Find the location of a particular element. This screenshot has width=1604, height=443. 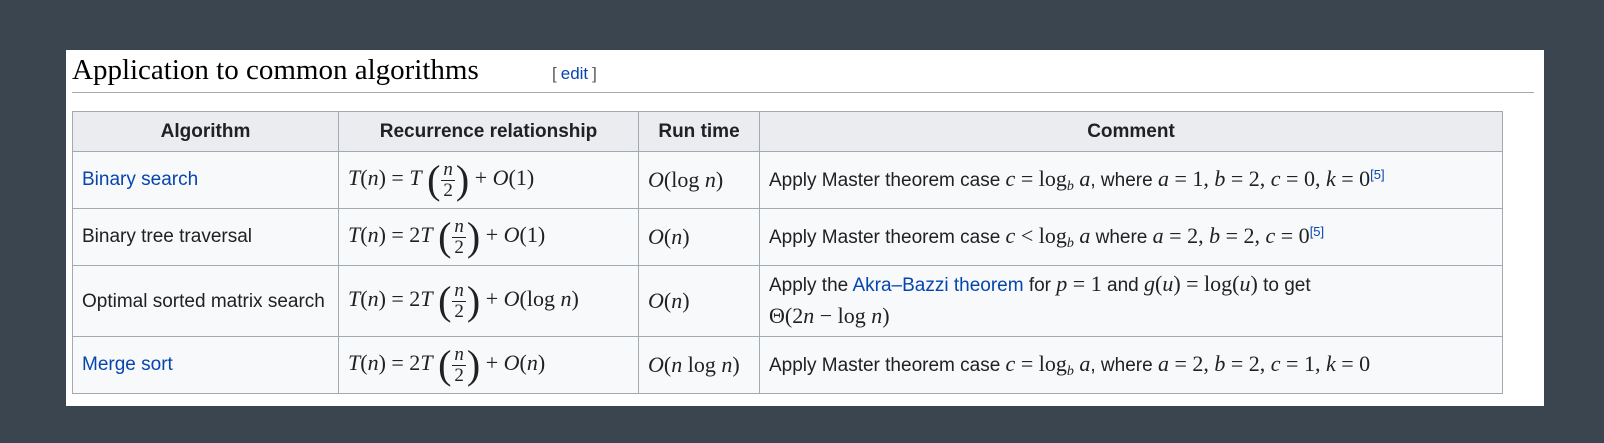

recurrence-cell: T(n) = T (n 2) + O(1) is located at coordinates (488, 180).